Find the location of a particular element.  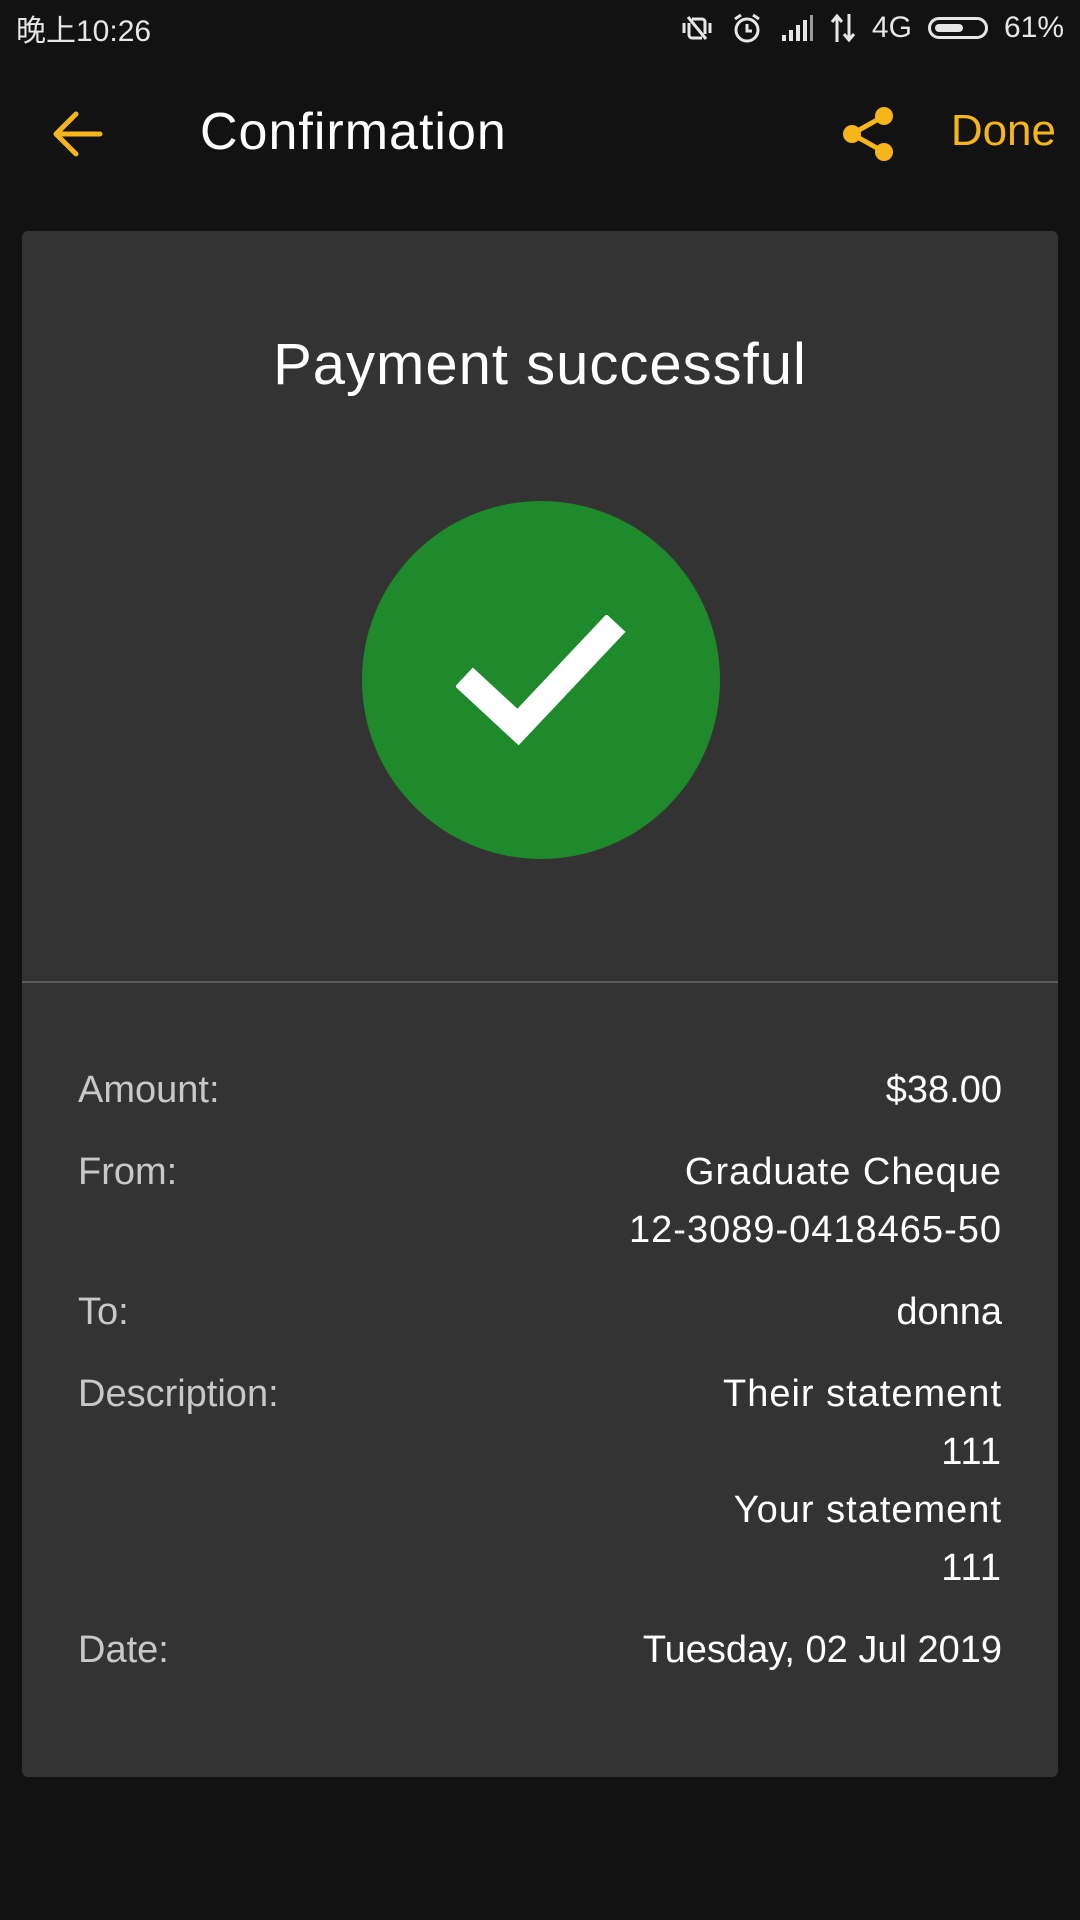

signal-icon is located at coordinates (797, 28).